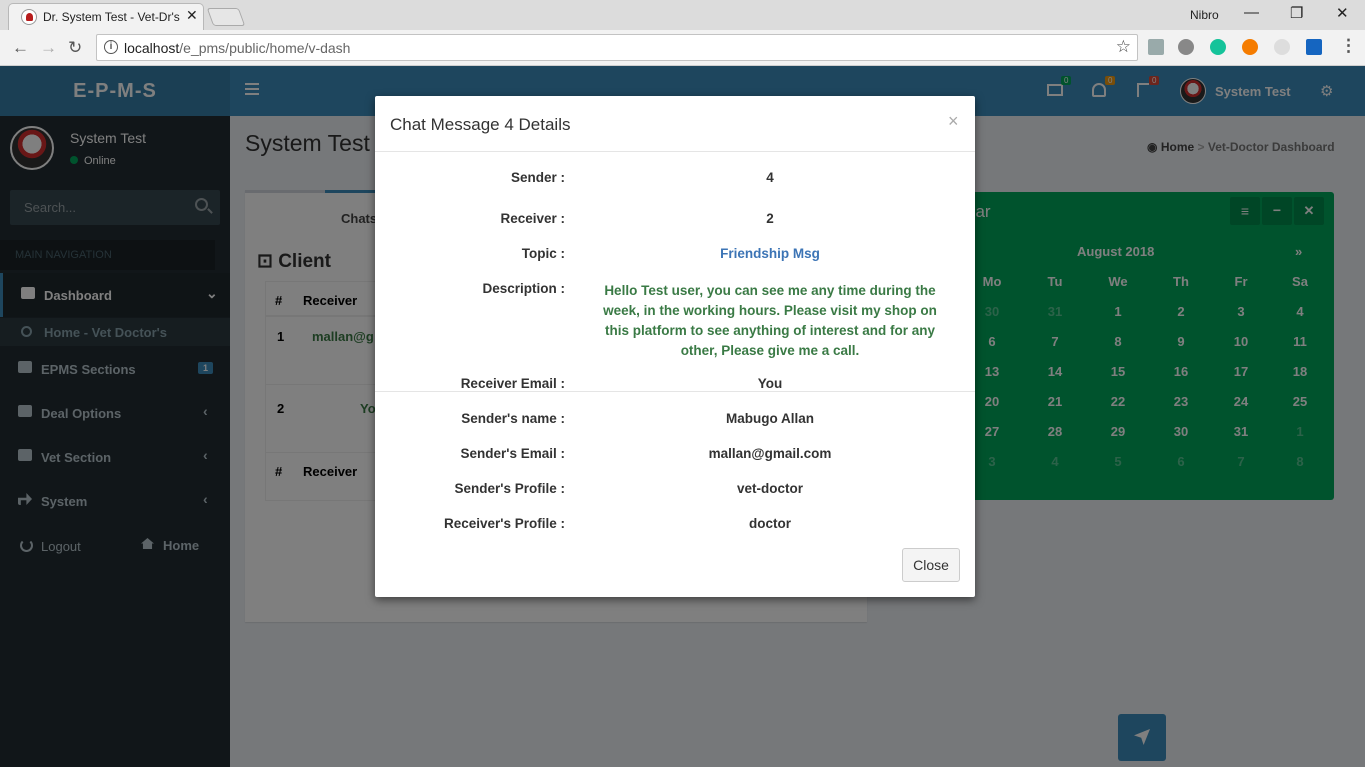 This screenshot has width=1365, height=767. What do you see at coordinates (1186, 47) in the screenshot?
I see `extension-icon` at bounding box center [1186, 47].